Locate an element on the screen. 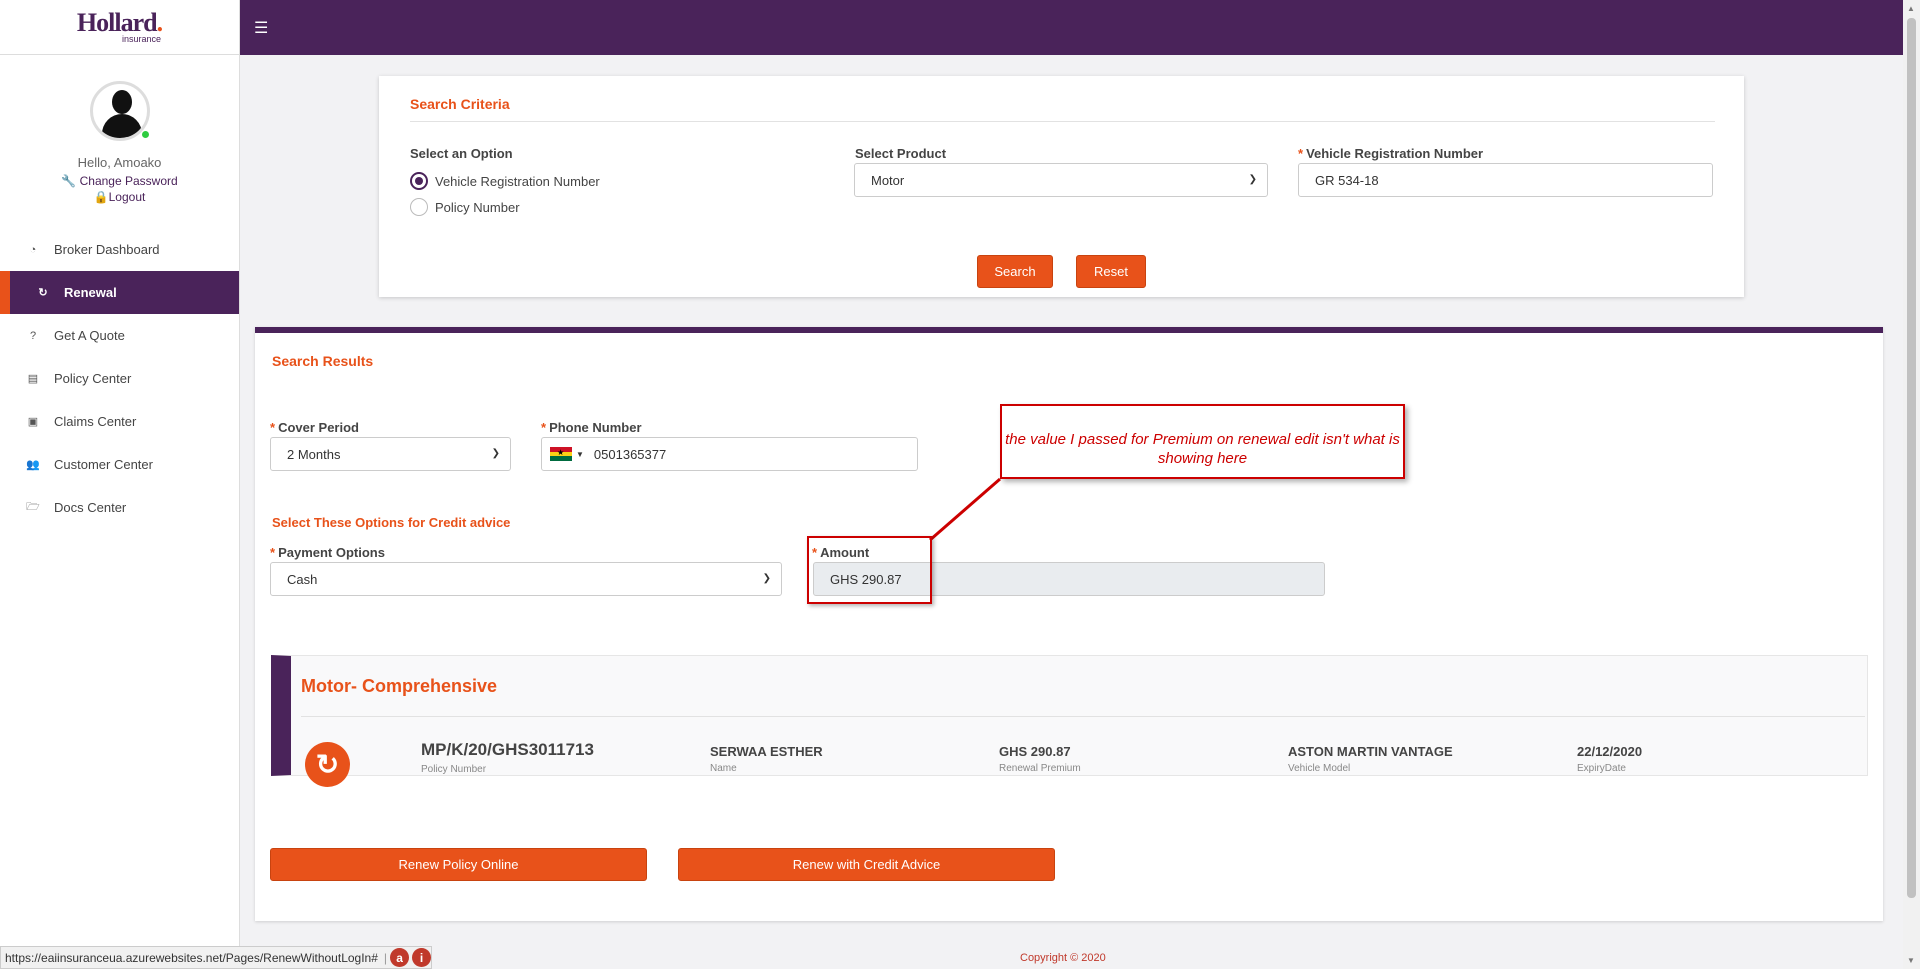 Image resolution: width=1920 pixels, height=969 pixels. annotation-connector is located at coordinates (965, 509).